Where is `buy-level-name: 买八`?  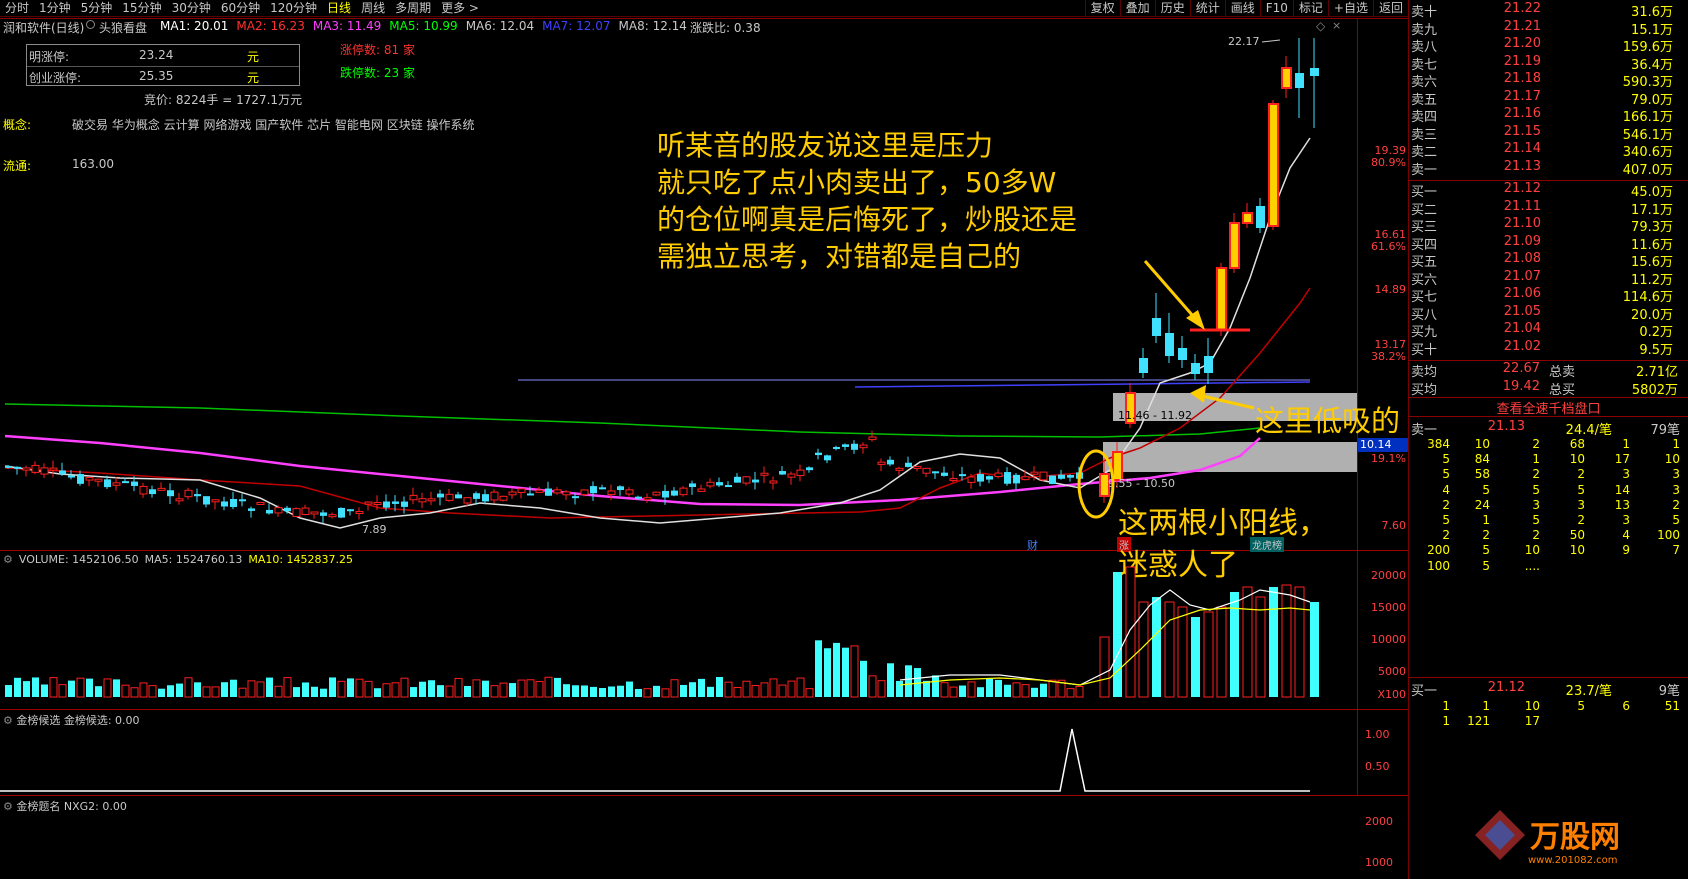 buy-level-name: 买八 is located at coordinates (1424, 315).